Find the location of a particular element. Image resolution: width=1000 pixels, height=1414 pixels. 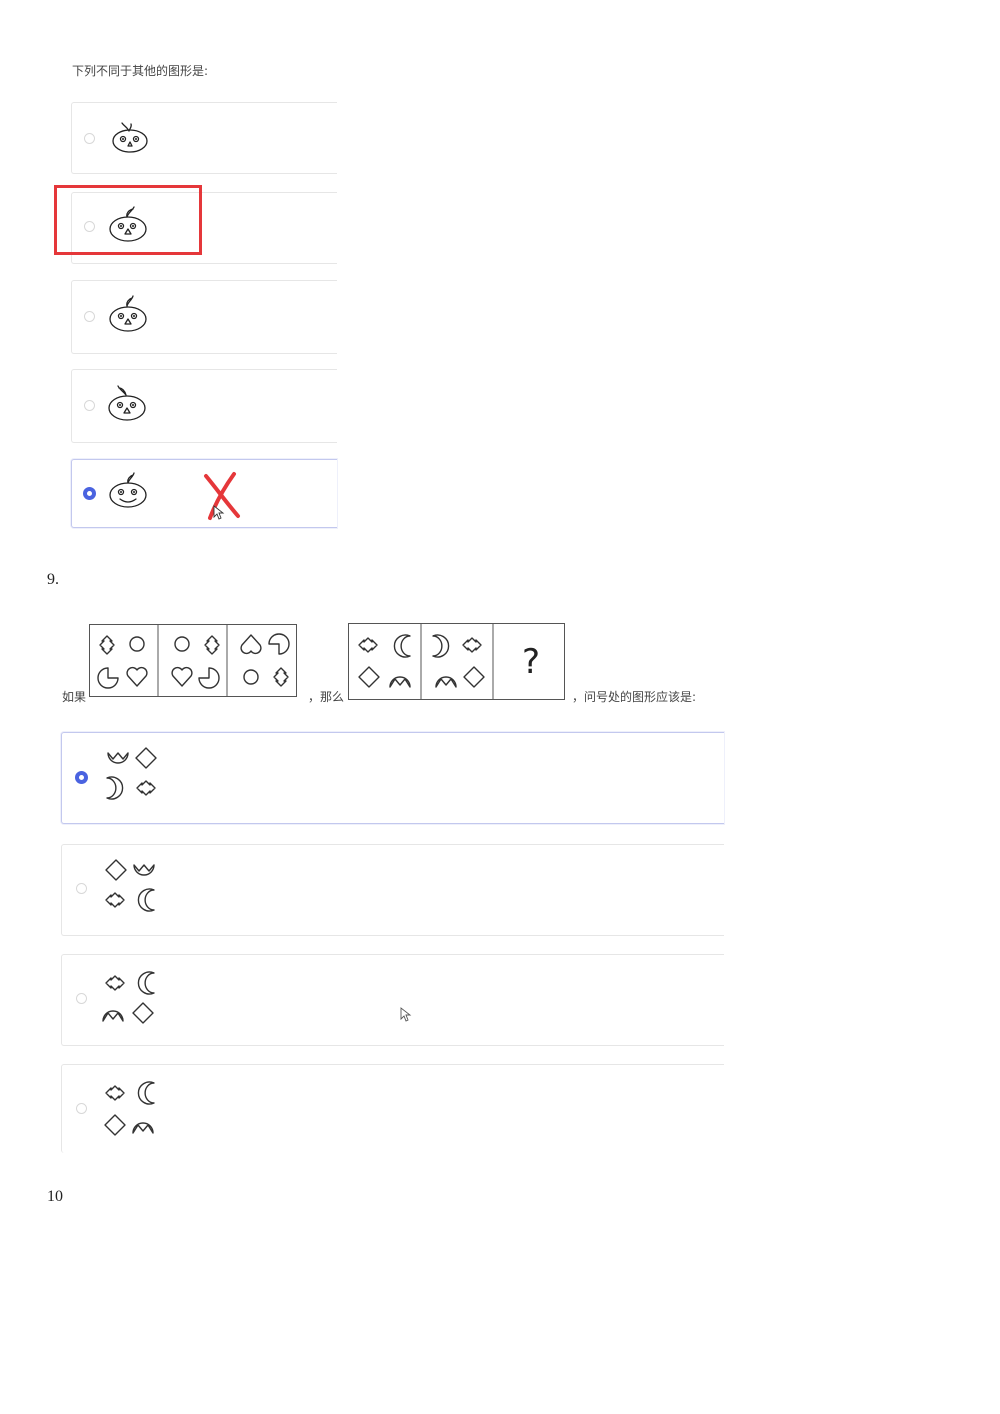

q9-option-a-figure is located at coordinates (131, 773).